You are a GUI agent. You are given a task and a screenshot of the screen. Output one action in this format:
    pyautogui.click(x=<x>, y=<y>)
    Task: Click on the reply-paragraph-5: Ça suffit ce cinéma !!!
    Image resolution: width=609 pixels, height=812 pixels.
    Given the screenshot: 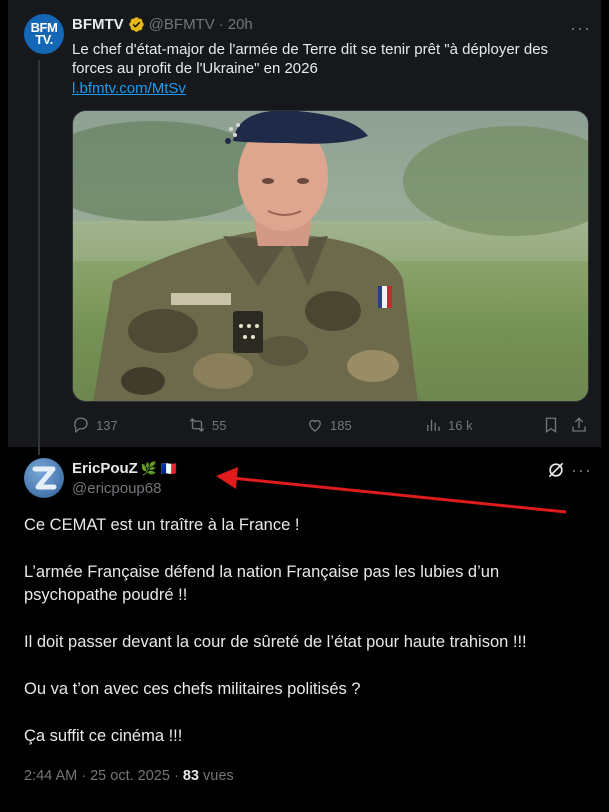 What is the action you would take?
    pyautogui.click(x=103, y=736)
    